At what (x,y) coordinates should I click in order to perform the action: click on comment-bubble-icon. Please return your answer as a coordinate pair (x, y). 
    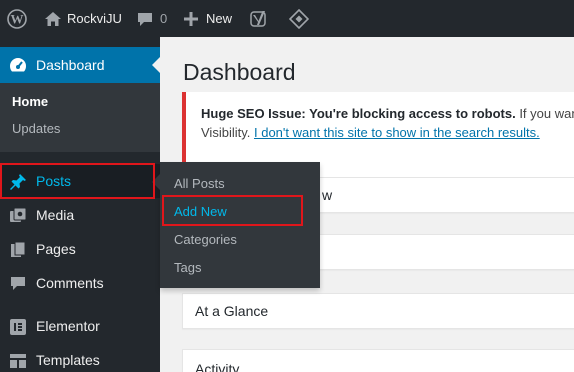
    Looking at the image, I should click on (145, 19).